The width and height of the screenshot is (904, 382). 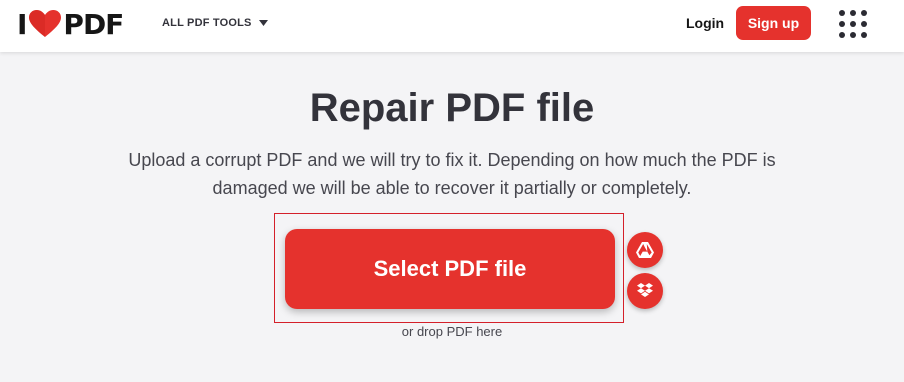 What do you see at coordinates (22, 24) in the screenshot?
I see `logo-letter-i: I` at bounding box center [22, 24].